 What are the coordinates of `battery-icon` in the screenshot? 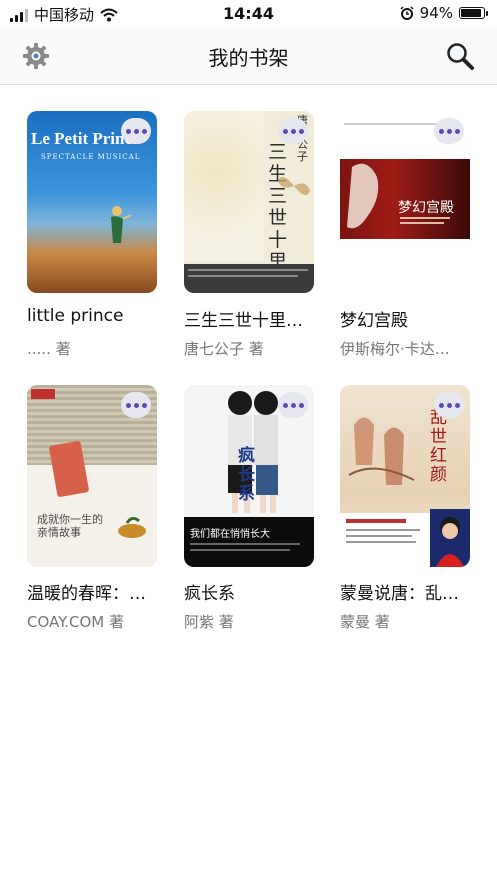 It's located at (473, 13).